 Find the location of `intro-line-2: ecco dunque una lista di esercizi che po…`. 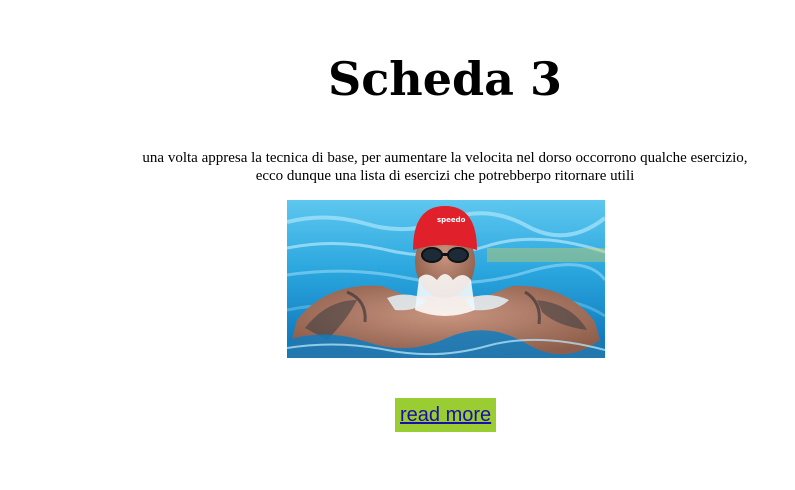

intro-line-2: ecco dunque una lista di esercizi che po… is located at coordinates (445, 176).